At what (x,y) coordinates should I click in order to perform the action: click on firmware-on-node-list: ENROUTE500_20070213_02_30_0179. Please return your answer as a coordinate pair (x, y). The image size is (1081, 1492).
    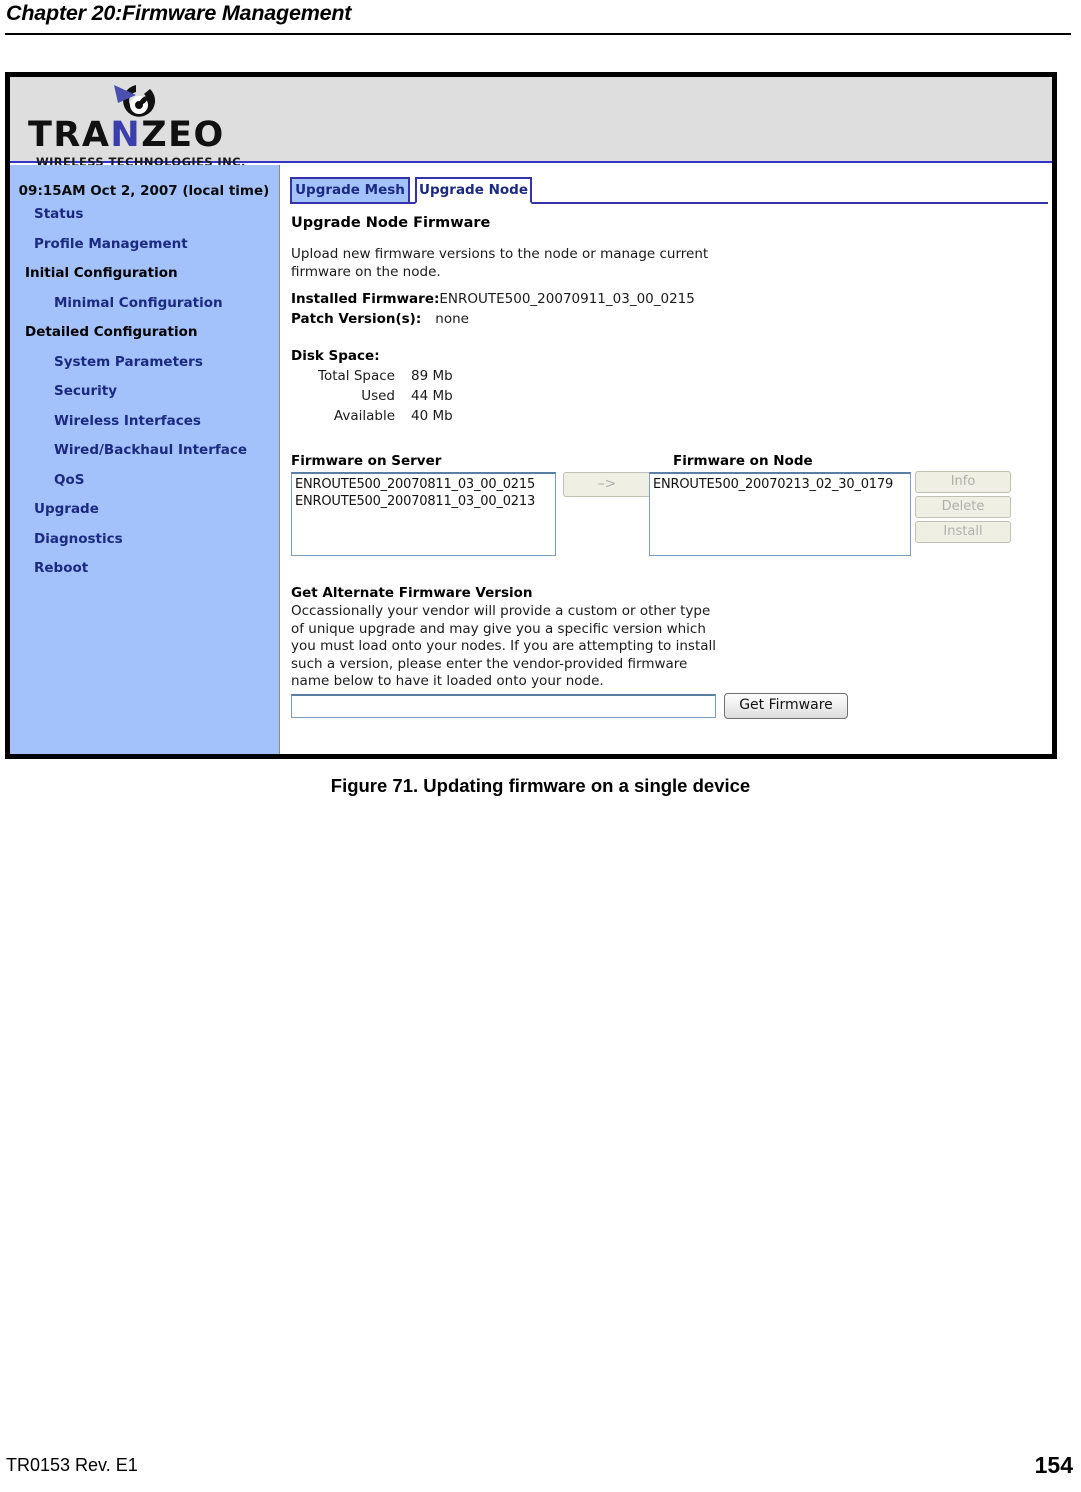
    Looking at the image, I should click on (780, 514).